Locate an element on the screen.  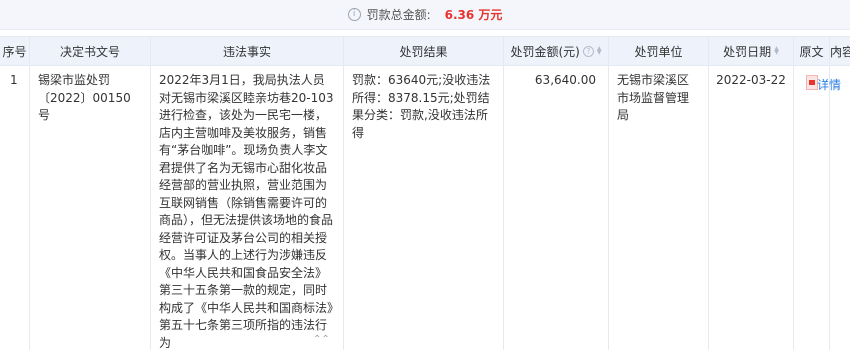
fine-summary: i 罚款总金额: 6.36 万元 is located at coordinates (425, 14).